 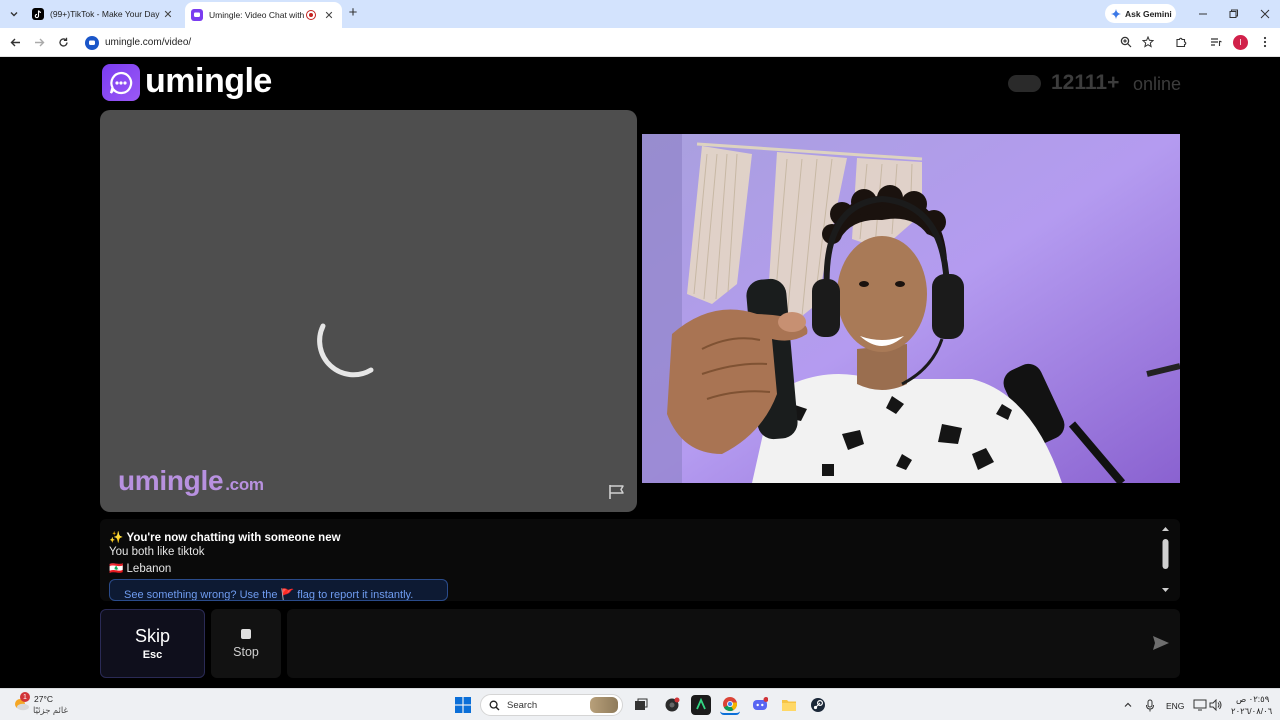 I want to click on site-logo-text: umingle, so click(x=208, y=81).